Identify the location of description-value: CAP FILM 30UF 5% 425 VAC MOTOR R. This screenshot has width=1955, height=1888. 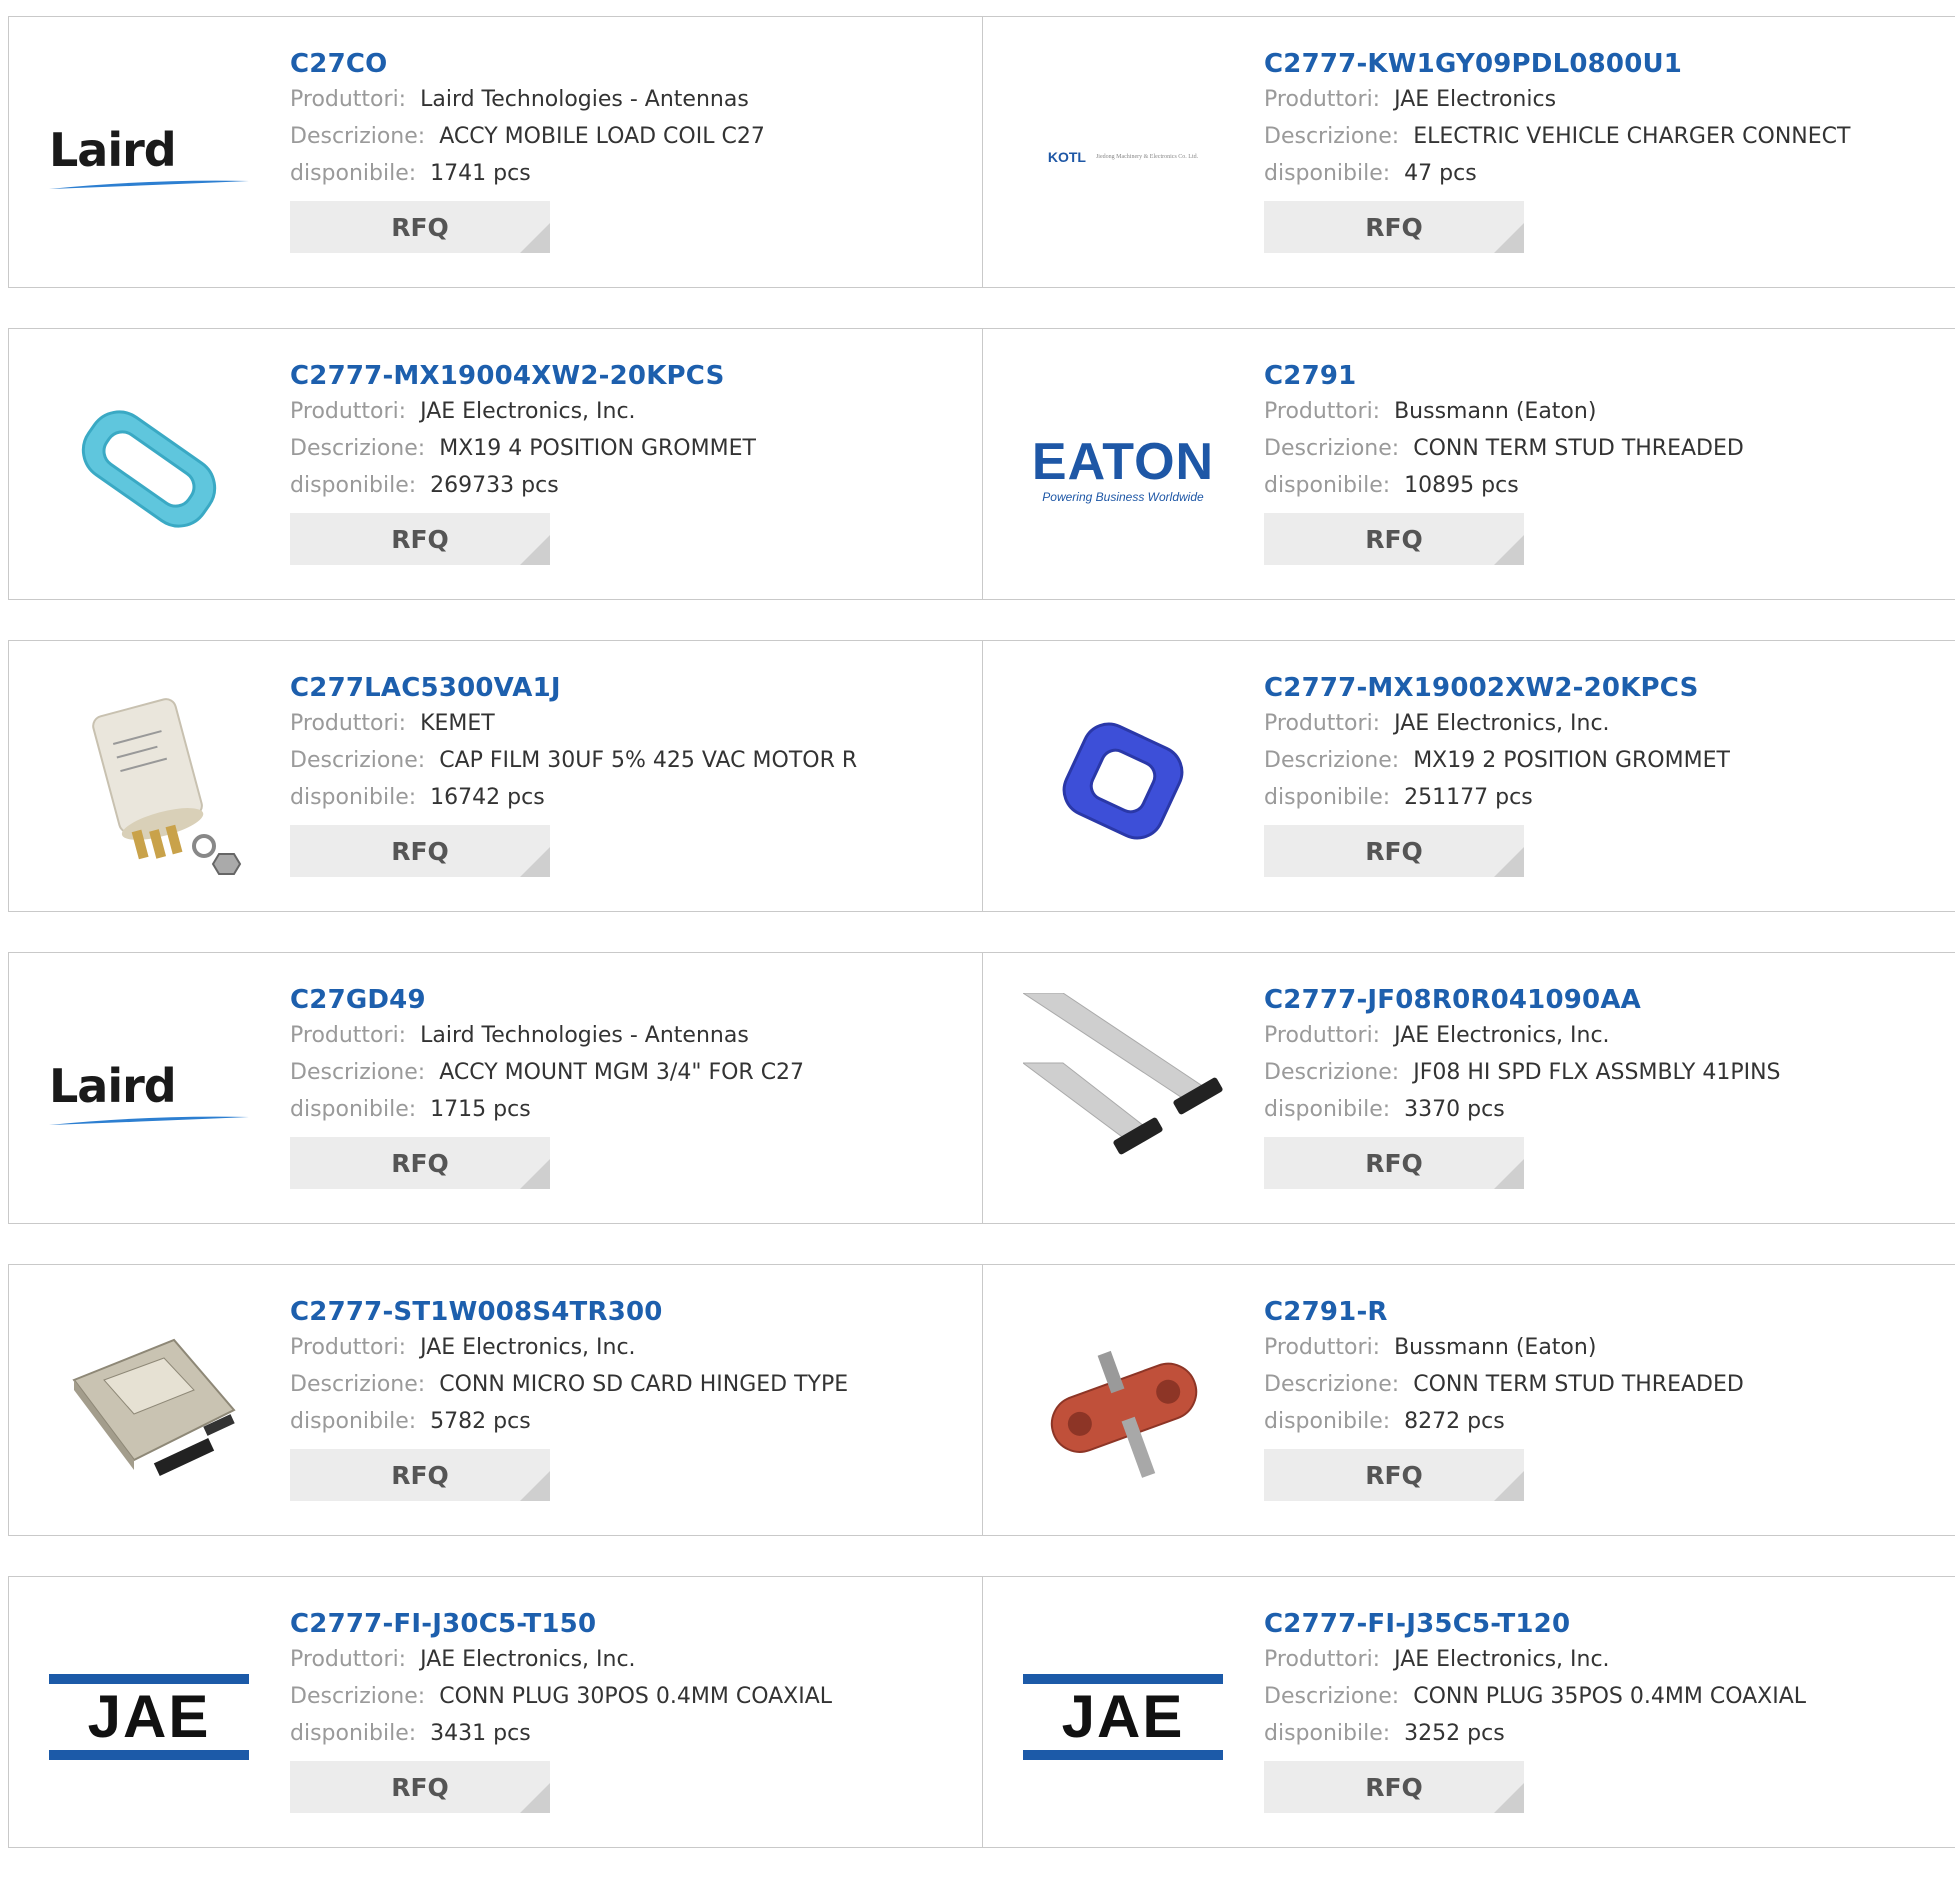
(648, 760).